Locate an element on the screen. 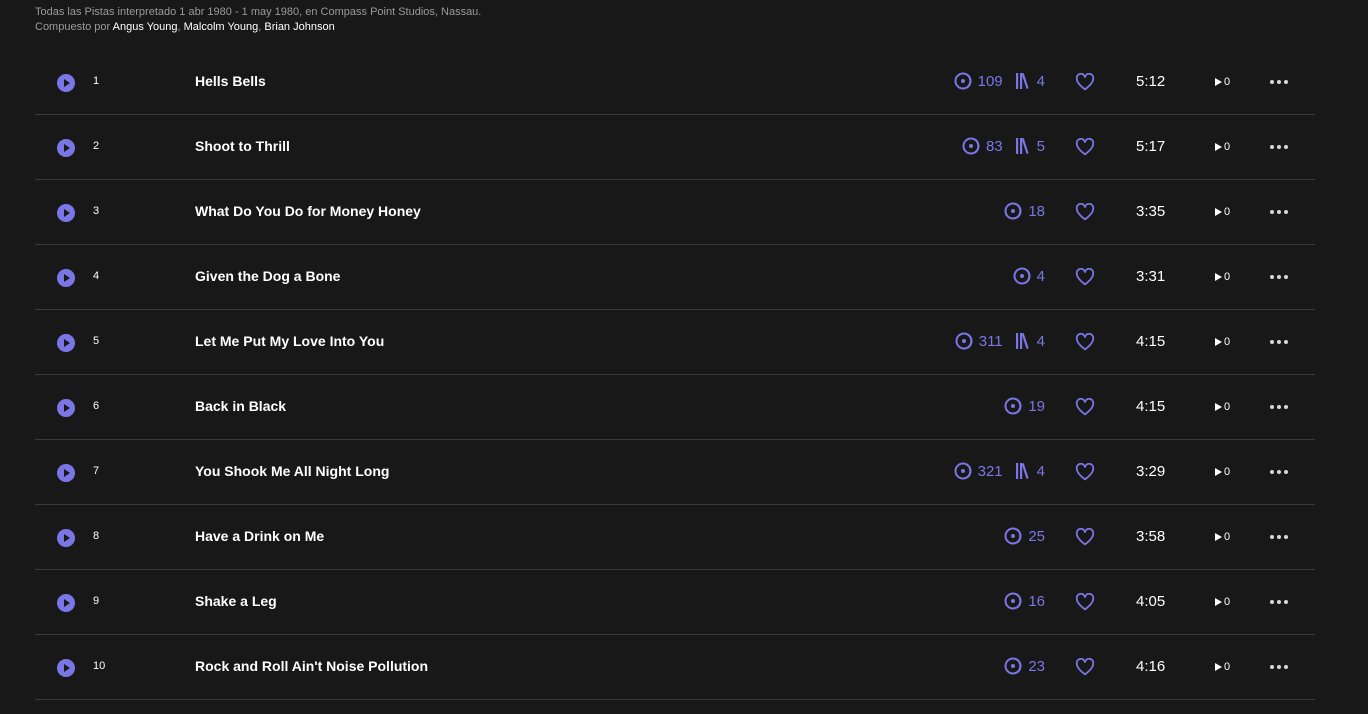 This screenshot has width=1368, height=714. track-number: 5 is located at coordinates (96, 341).